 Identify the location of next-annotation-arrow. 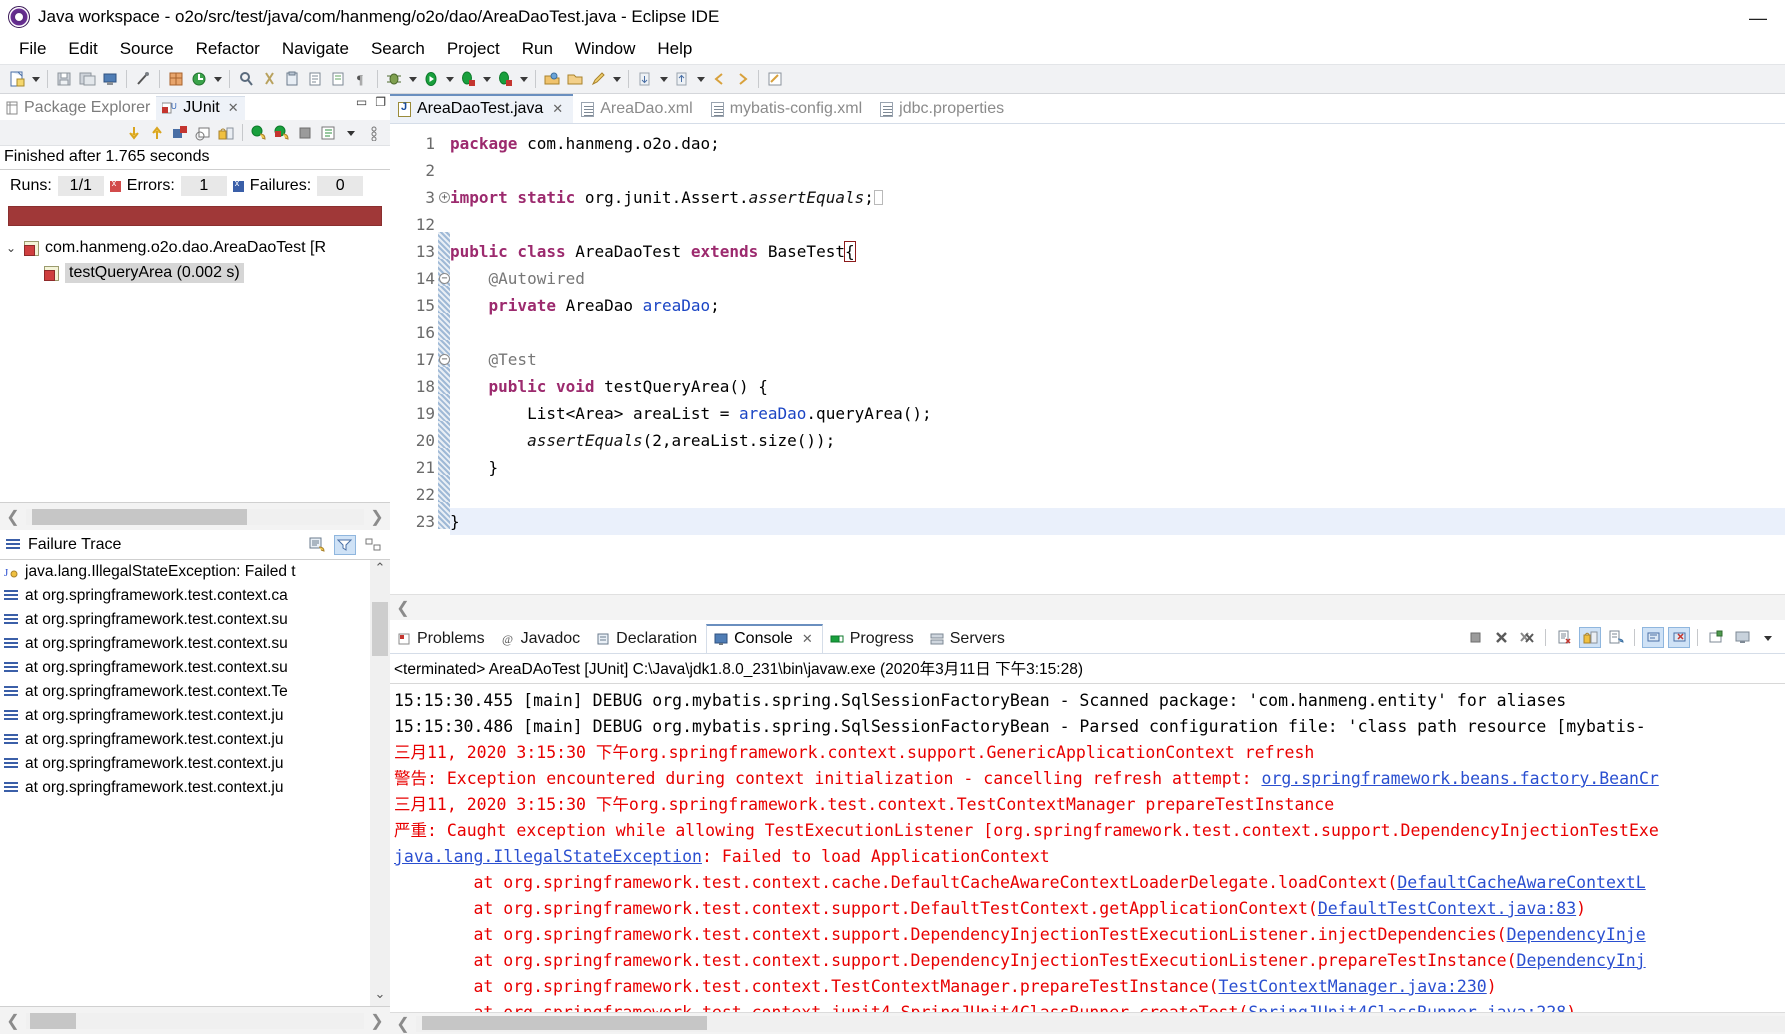
(663, 79).